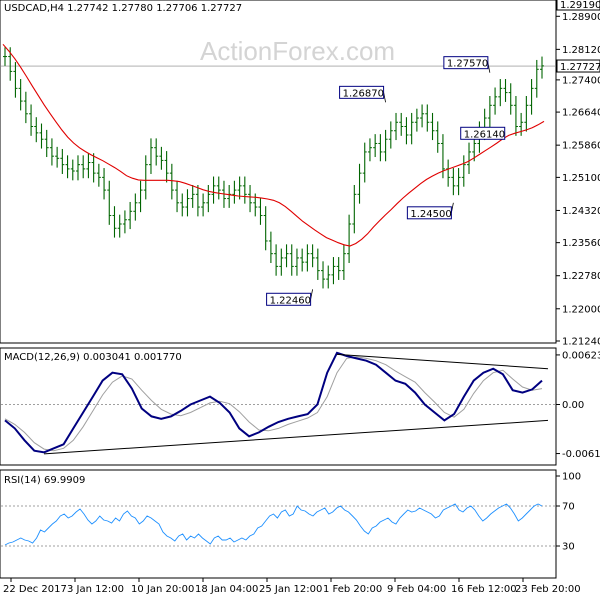 This screenshot has height=600, width=600. What do you see at coordinates (568, 547) in the screenshot?
I see `rsi-y-tick-label: 30` at bounding box center [568, 547].